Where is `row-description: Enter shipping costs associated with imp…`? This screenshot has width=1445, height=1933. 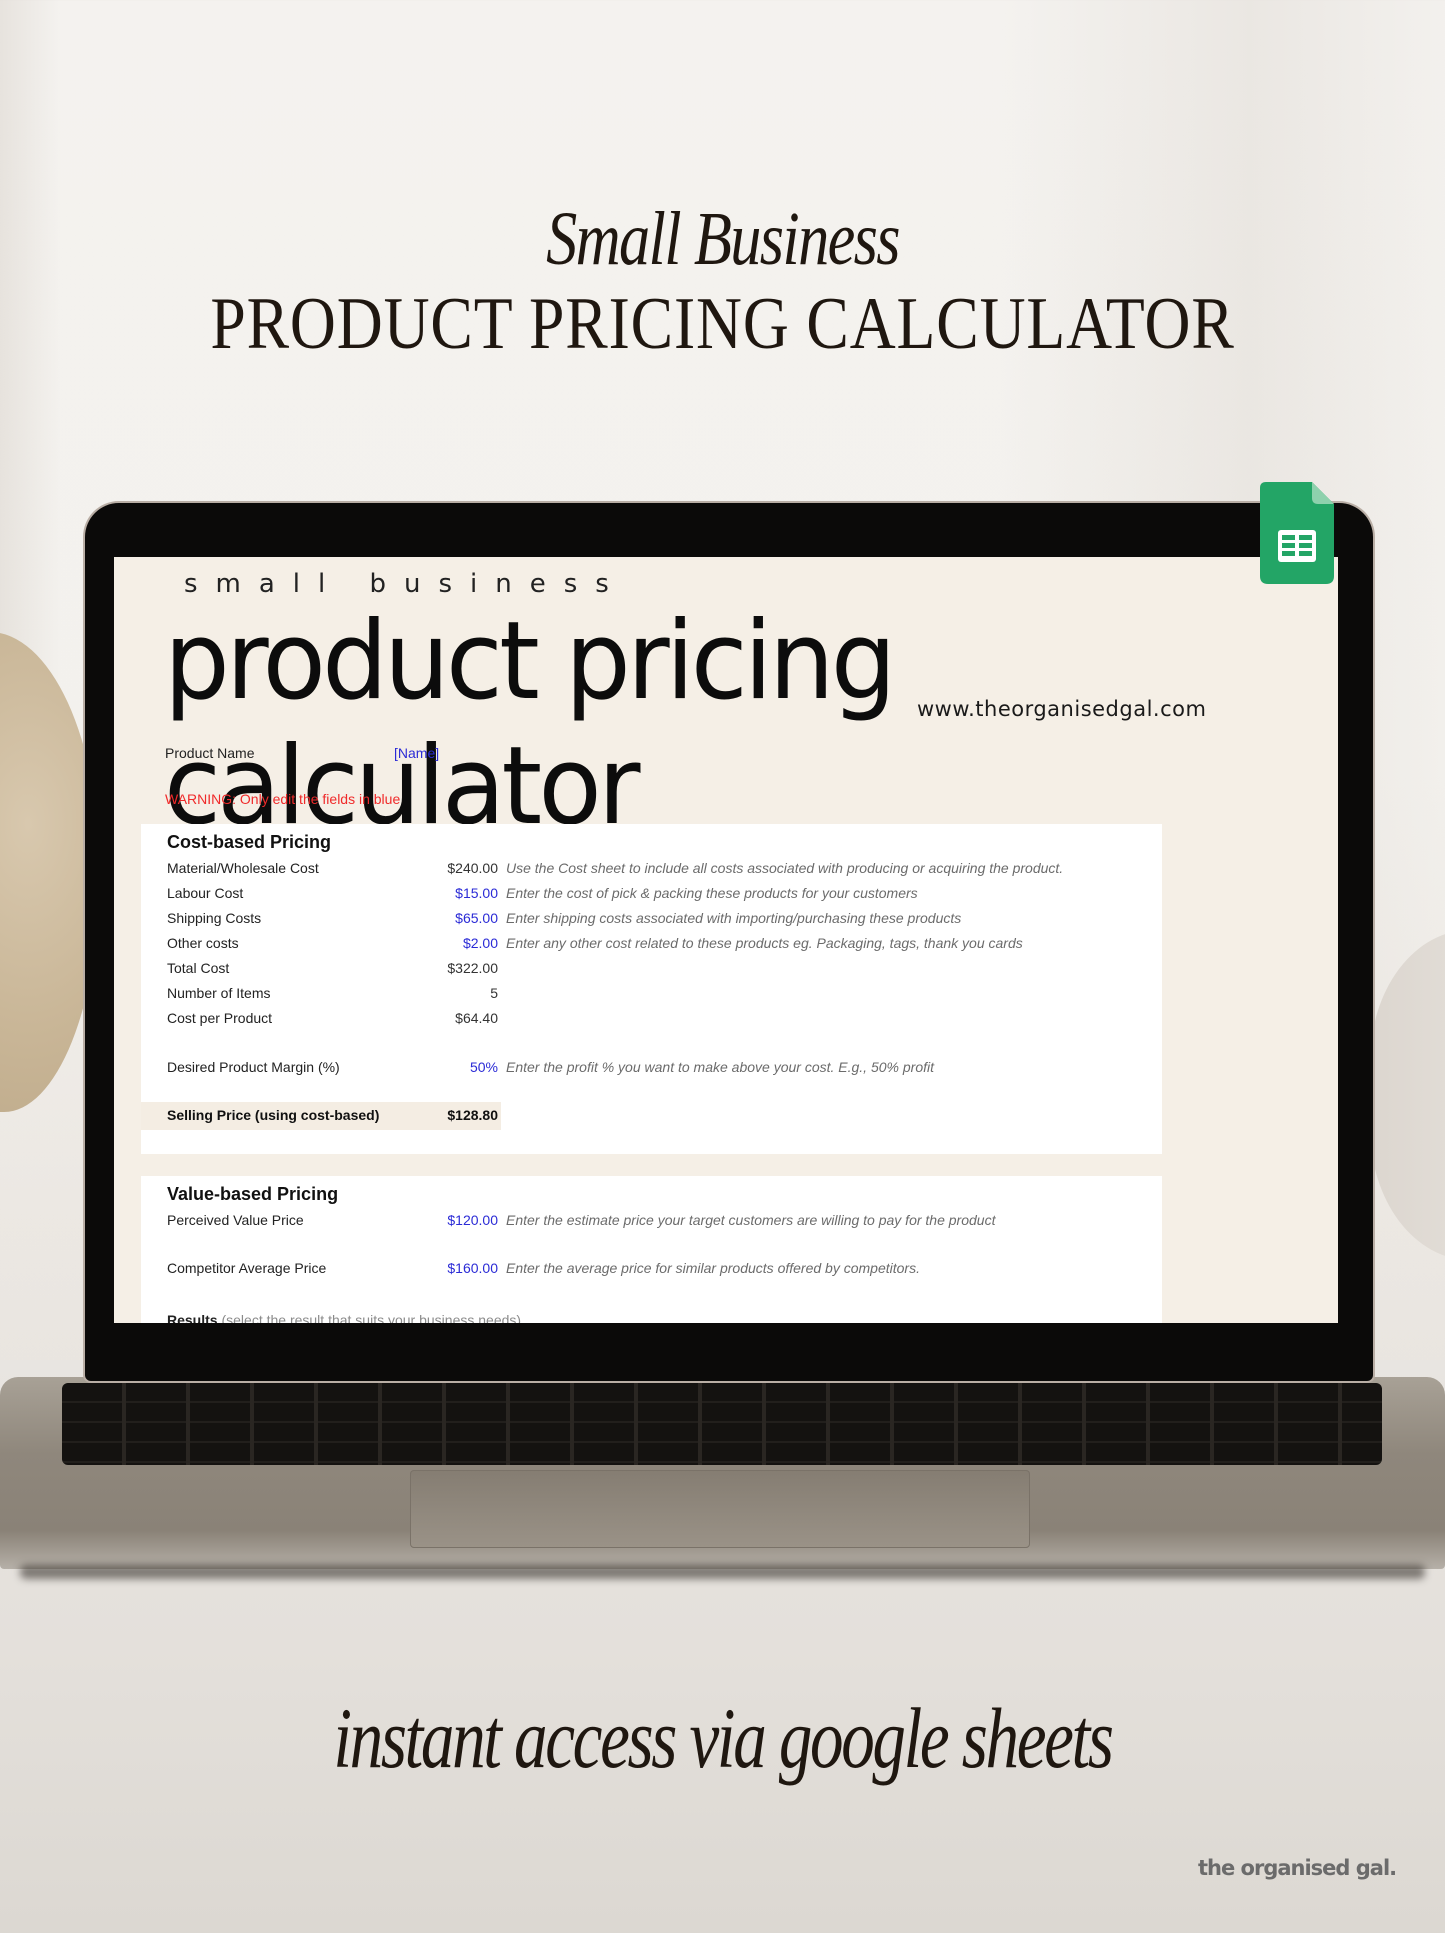
row-description: Enter shipping costs associated with imp… is located at coordinates (734, 918).